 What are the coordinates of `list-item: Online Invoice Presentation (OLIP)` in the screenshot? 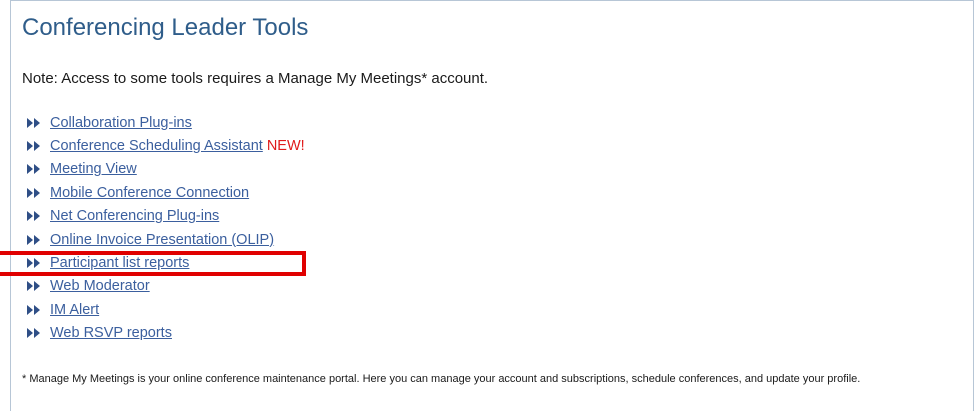 It's located at (165, 239).